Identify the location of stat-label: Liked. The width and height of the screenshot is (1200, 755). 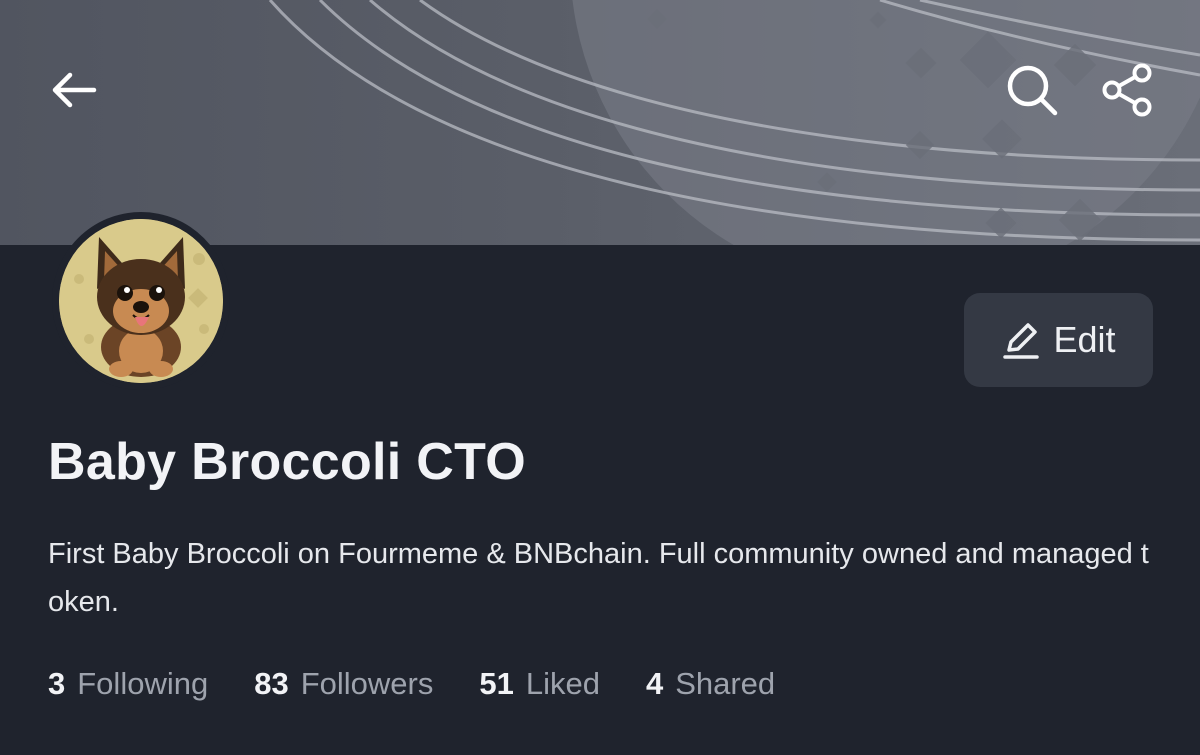
(562, 683).